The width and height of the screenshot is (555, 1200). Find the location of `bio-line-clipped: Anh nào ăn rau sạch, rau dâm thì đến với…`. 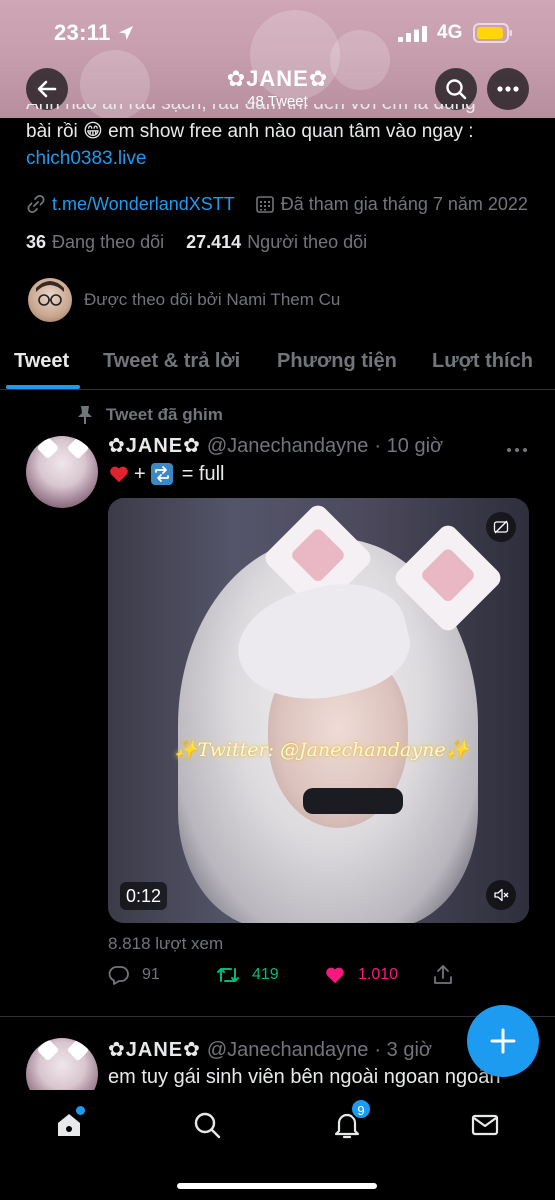

bio-line-clipped: Anh nào ăn rau sạch, rau dâm thì đến với… is located at coordinates (283, 110).